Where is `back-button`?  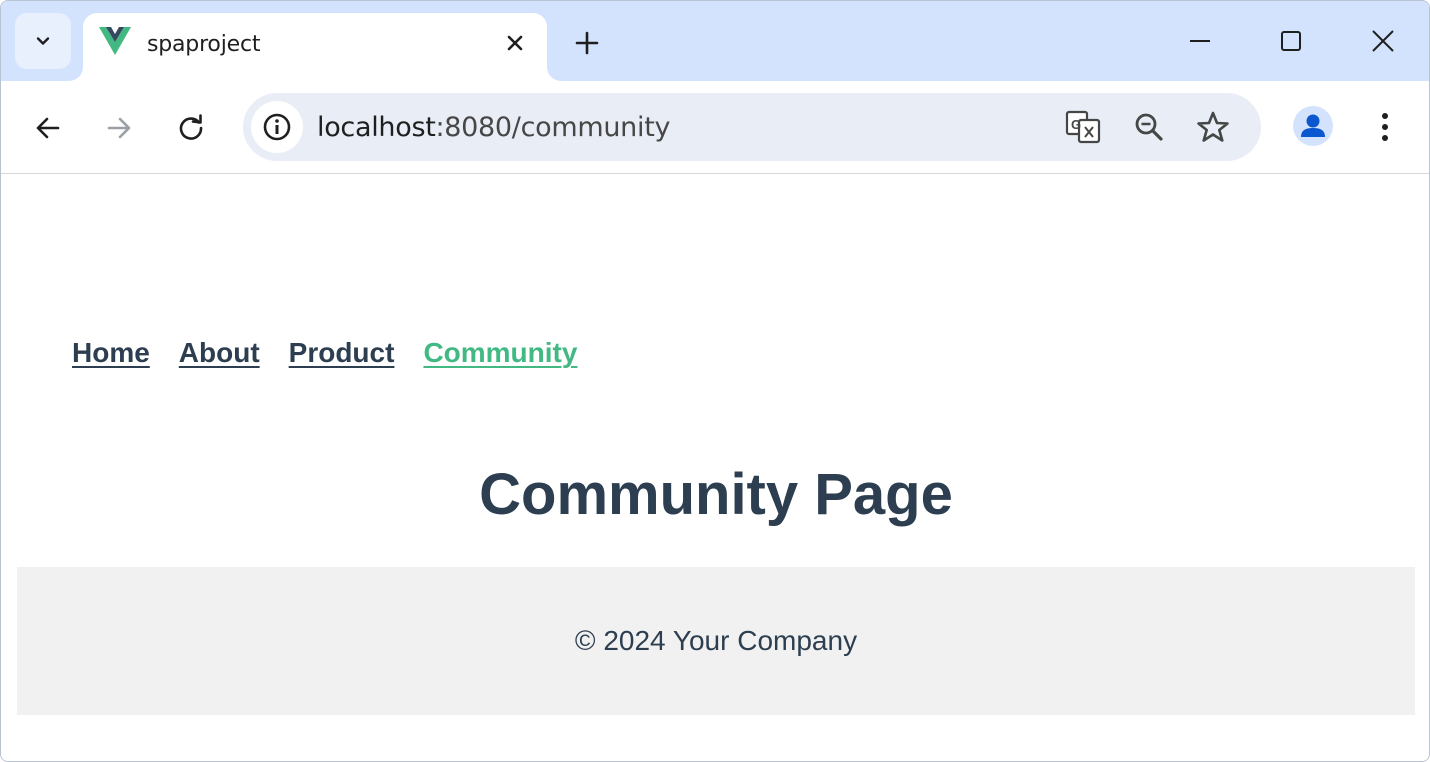
back-button is located at coordinates (48, 128).